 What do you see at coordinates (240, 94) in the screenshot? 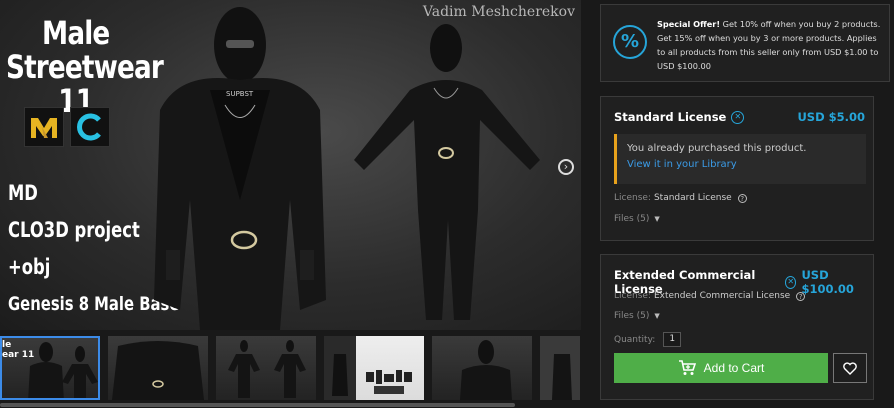
I see `chest-print: SUPBST` at bounding box center [240, 94].